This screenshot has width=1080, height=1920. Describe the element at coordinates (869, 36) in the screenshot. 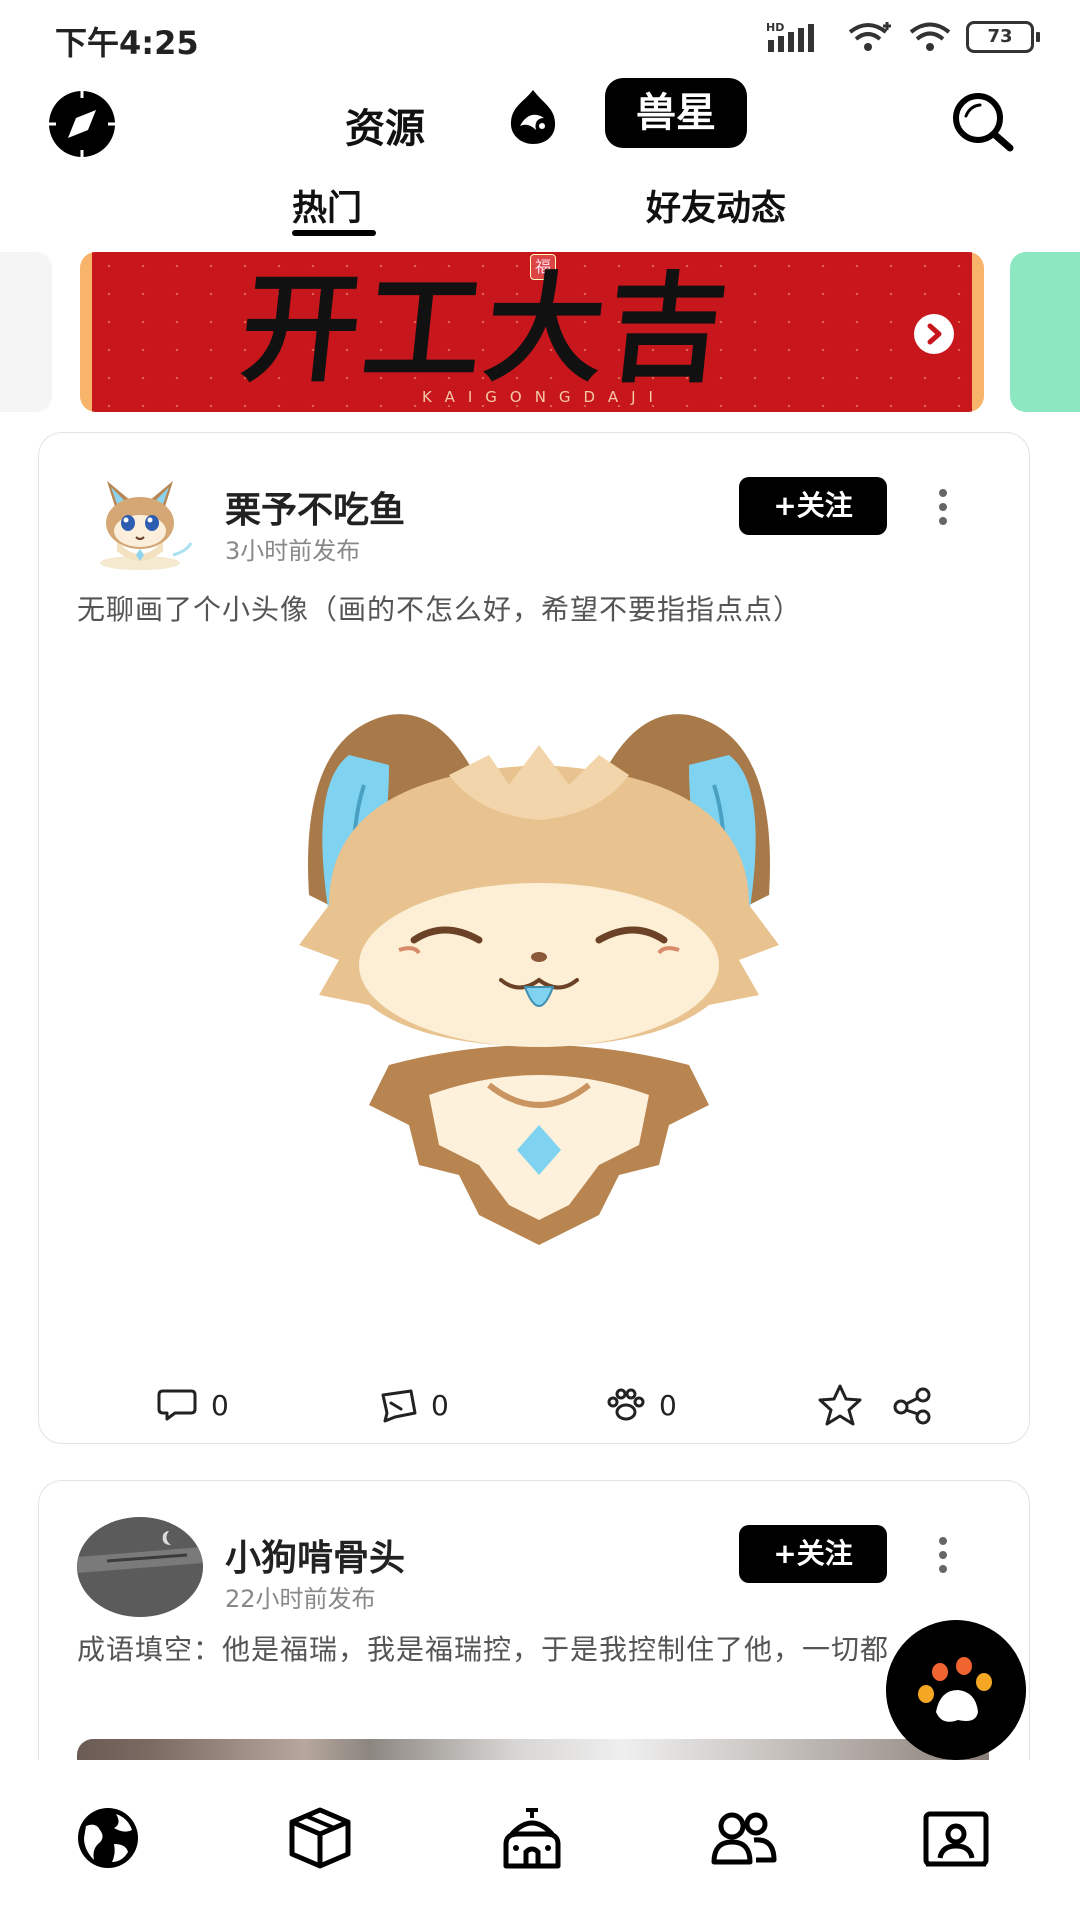

I see `wifi-plus-icon` at that location.